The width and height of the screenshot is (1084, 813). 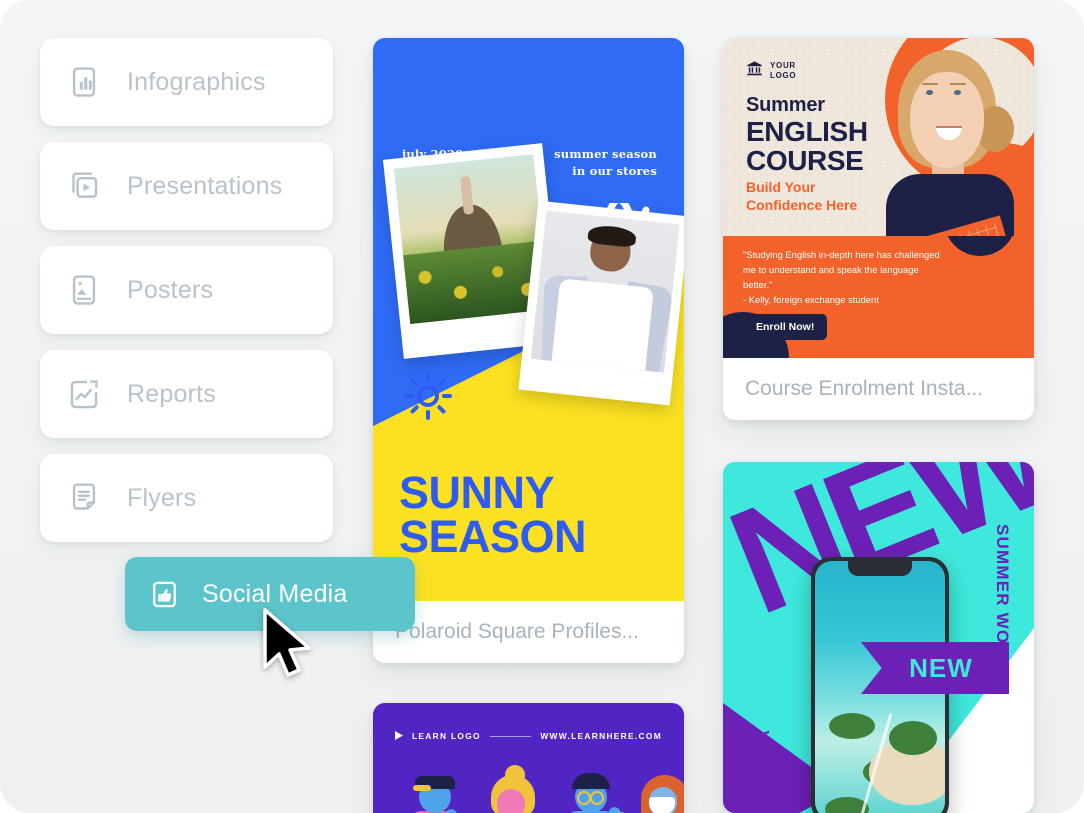 I want to click on banner-header: LEARN LOGO WWW.LEARNHERE.COM, so click(x=528, y=736).